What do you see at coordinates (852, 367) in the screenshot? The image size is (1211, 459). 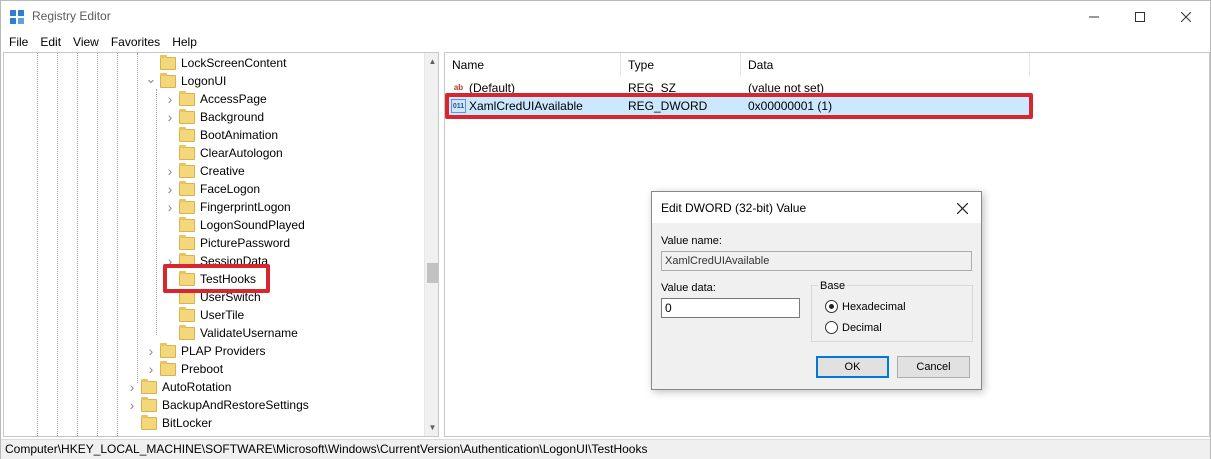 I see `ok-button: OK` at bounding box center [852, 367].